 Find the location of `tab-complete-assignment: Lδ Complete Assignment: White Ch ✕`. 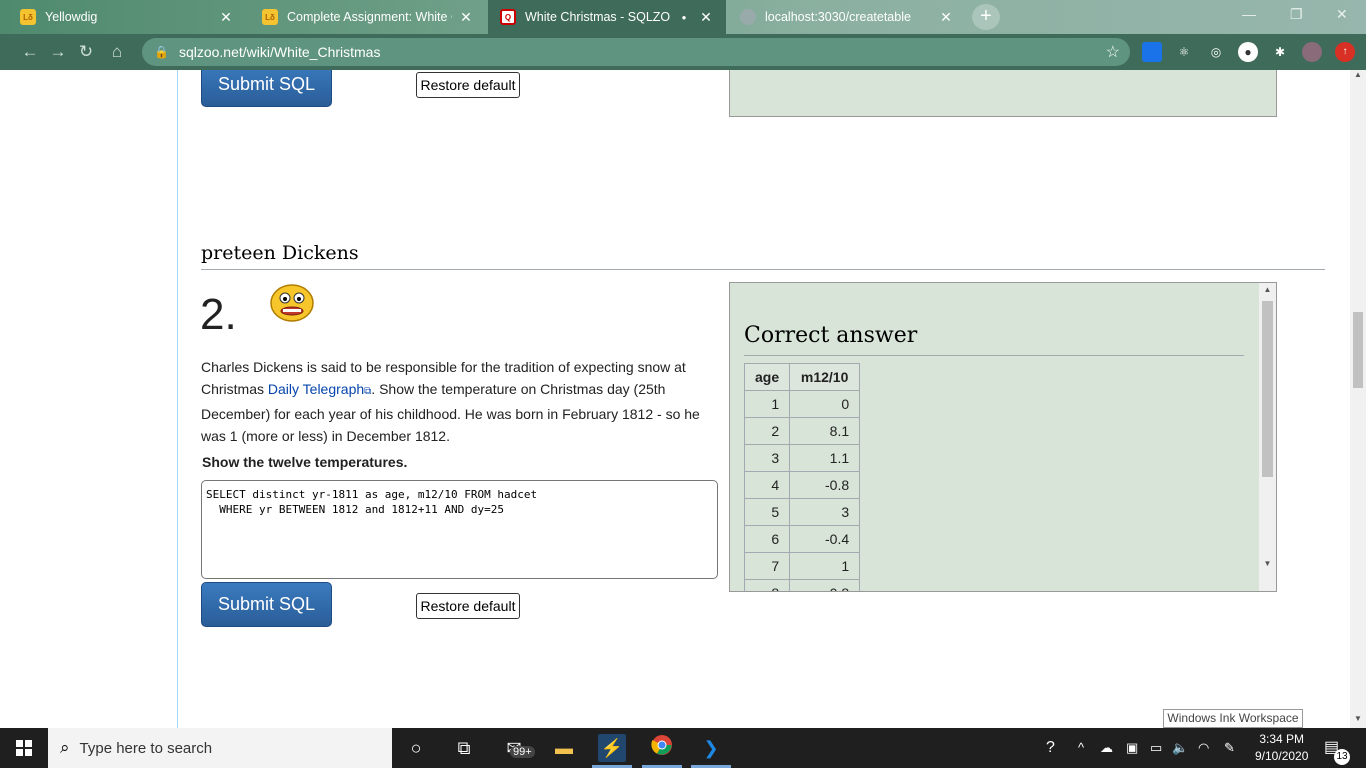

tab-complete-assignment: Lδ Complete Assignment: White Ch ✕ is located at coordinates (368, 17).